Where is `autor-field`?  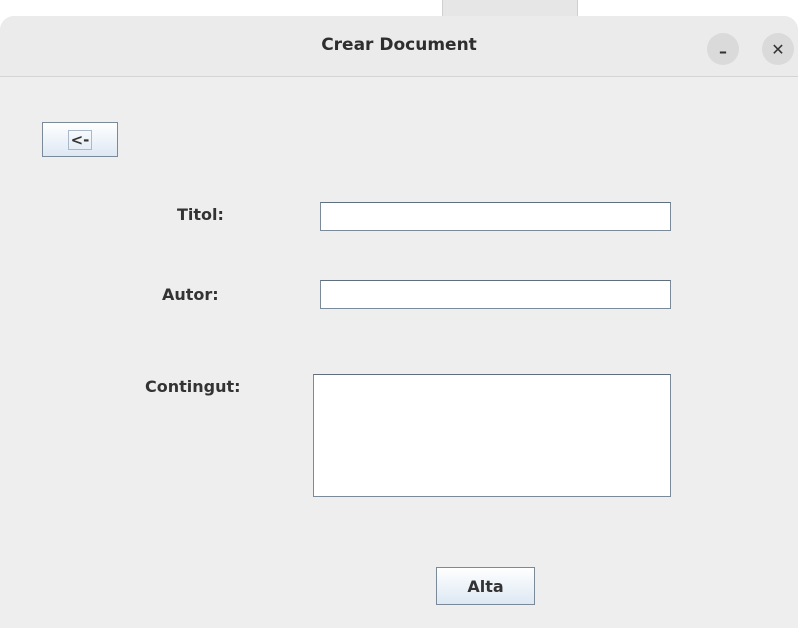 autor-field is located at coordinates (495, 294).